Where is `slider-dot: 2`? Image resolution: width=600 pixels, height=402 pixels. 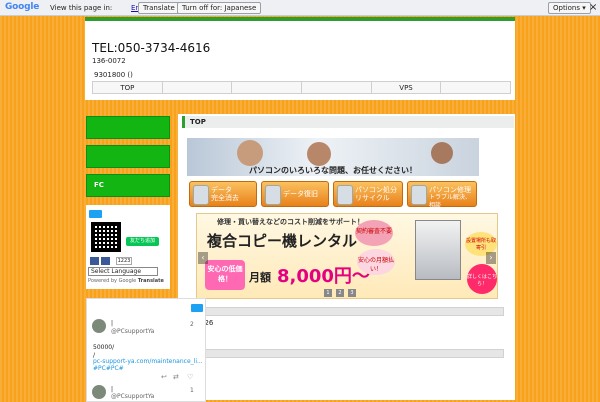
slider-dot: 2 is located at coordinates (340, 293).